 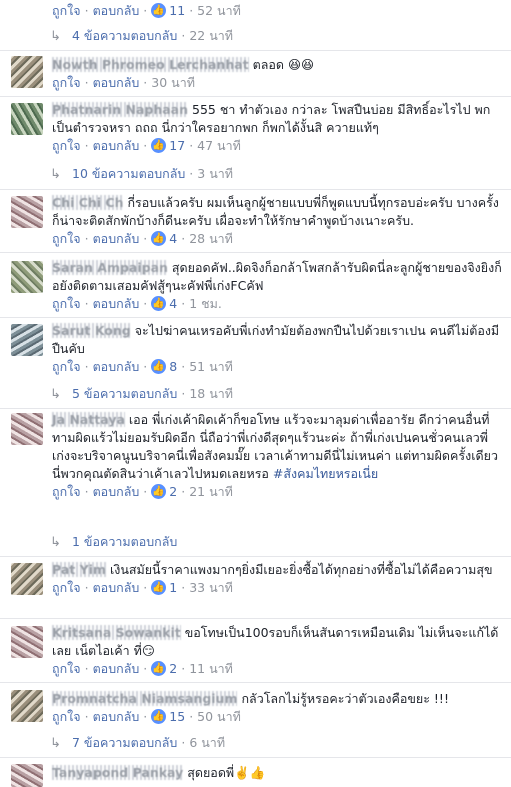 I want to click on commenter-name: Tanyapond Pankay, so click(x=118, y=772).